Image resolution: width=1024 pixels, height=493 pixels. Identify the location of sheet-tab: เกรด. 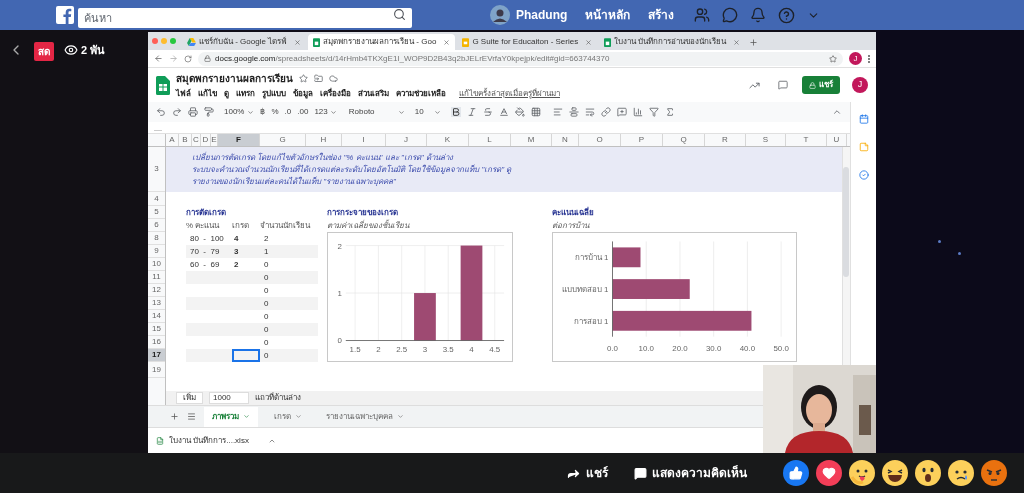
(288, 416).